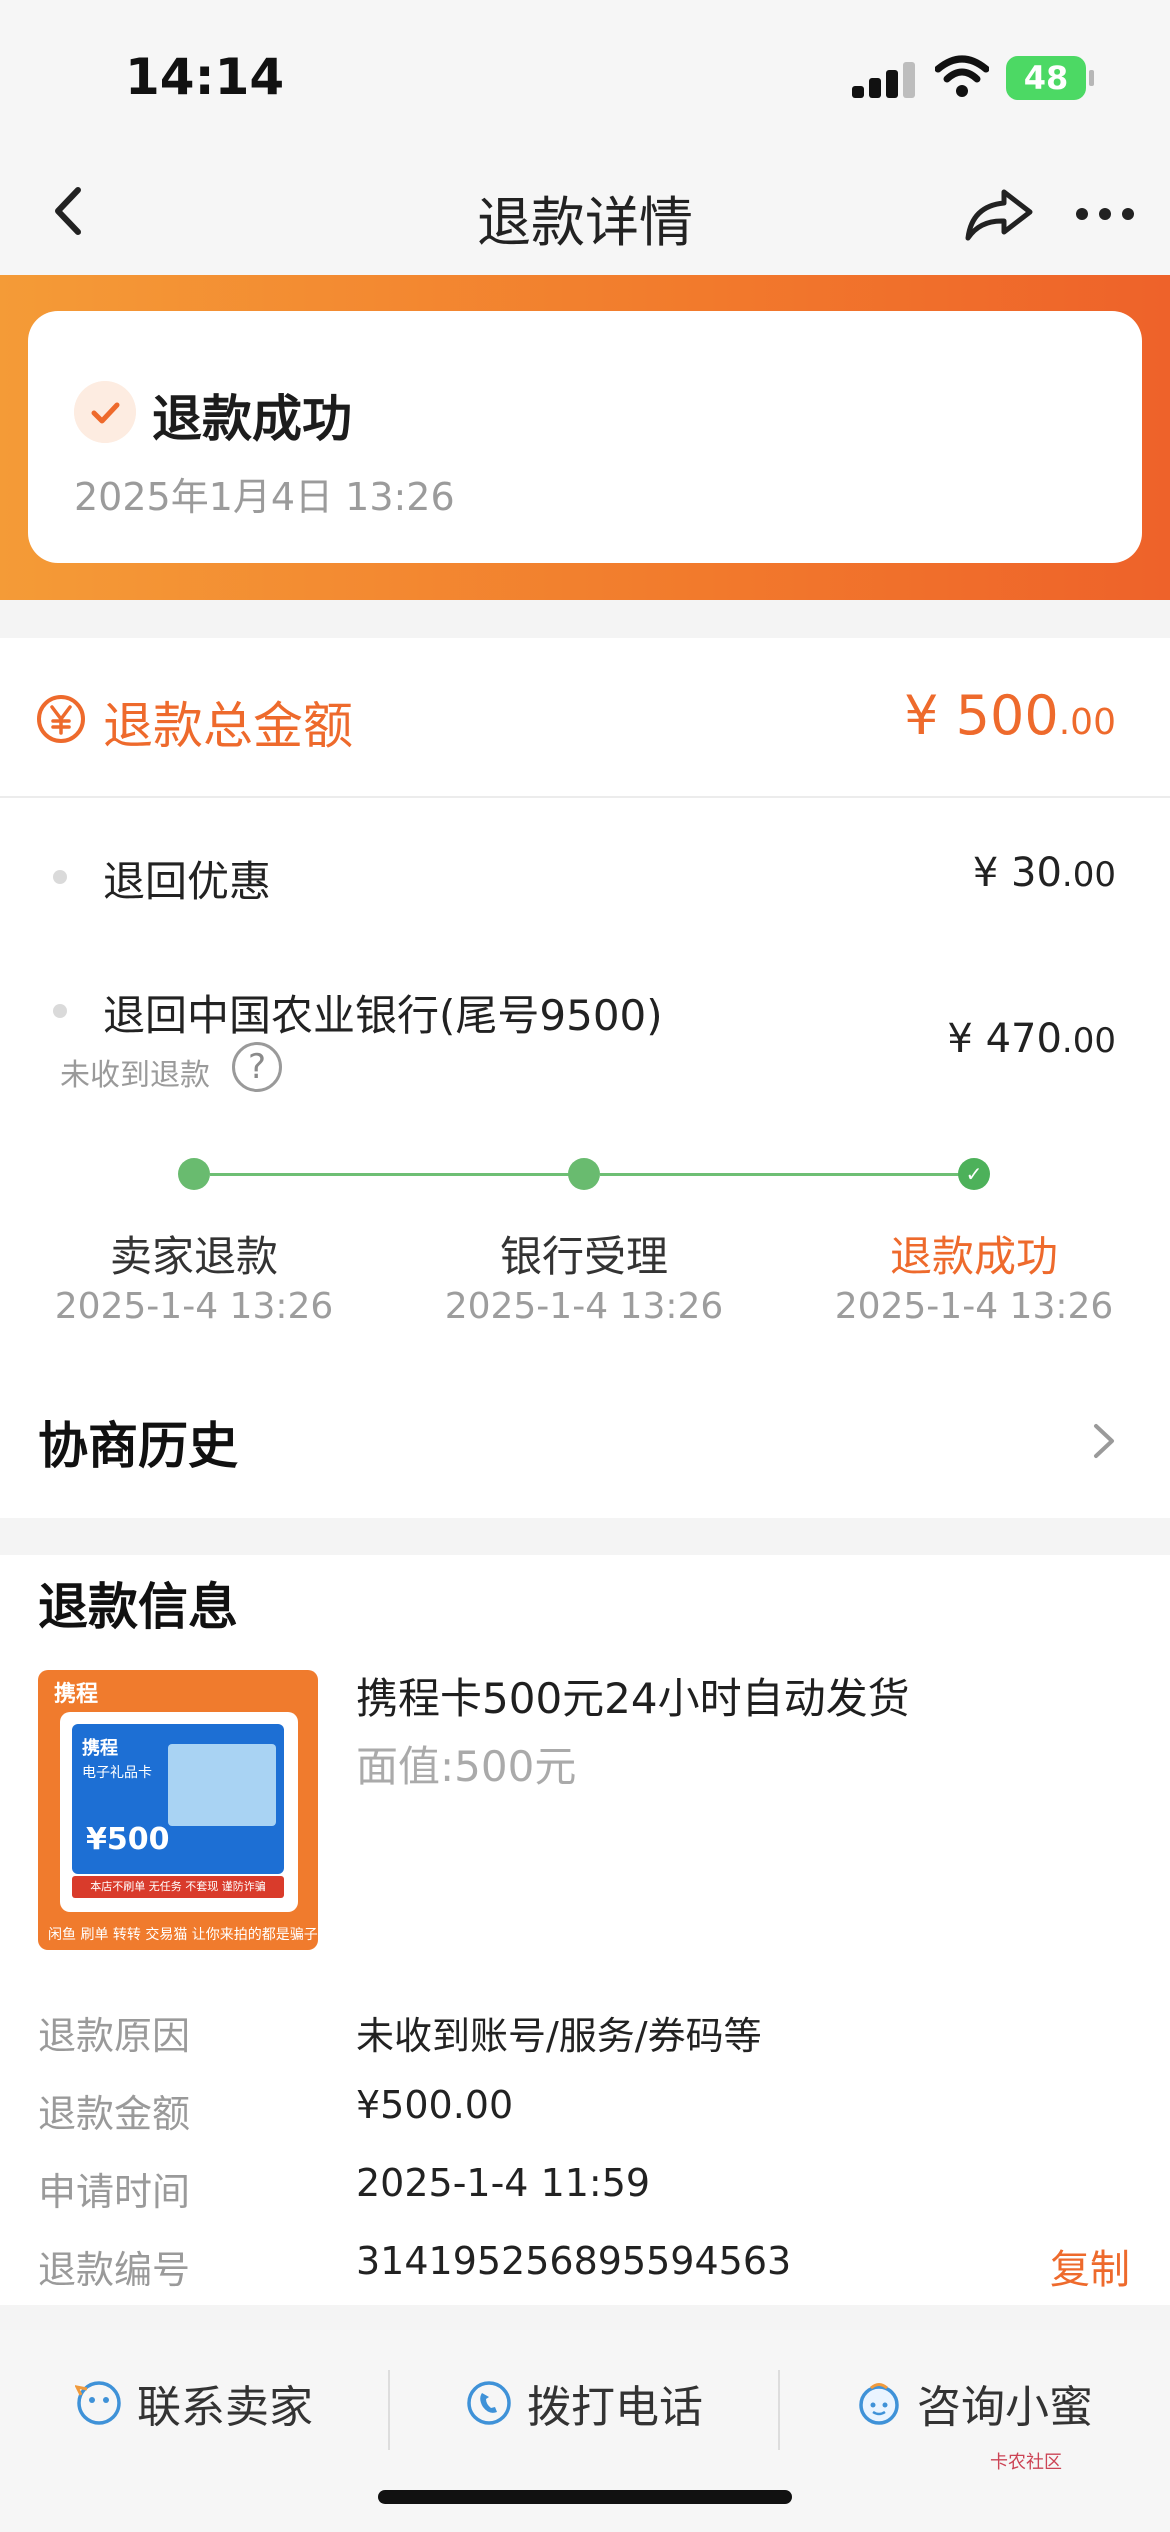  What do you see at coordinates (114, 2114) in the screenshot?
I see `info-key: 退款金额` at bounding box center [114, 2114].